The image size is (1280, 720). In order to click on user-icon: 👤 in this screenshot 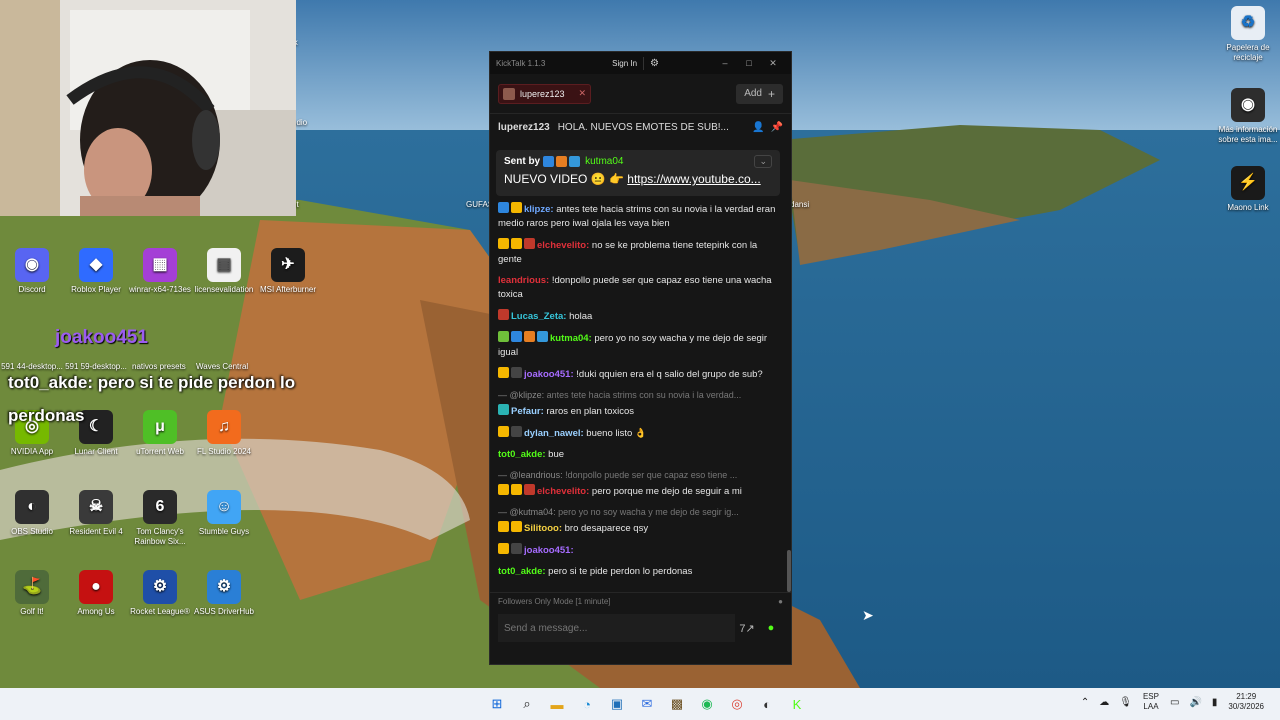, I will do `click(758, 127)`.